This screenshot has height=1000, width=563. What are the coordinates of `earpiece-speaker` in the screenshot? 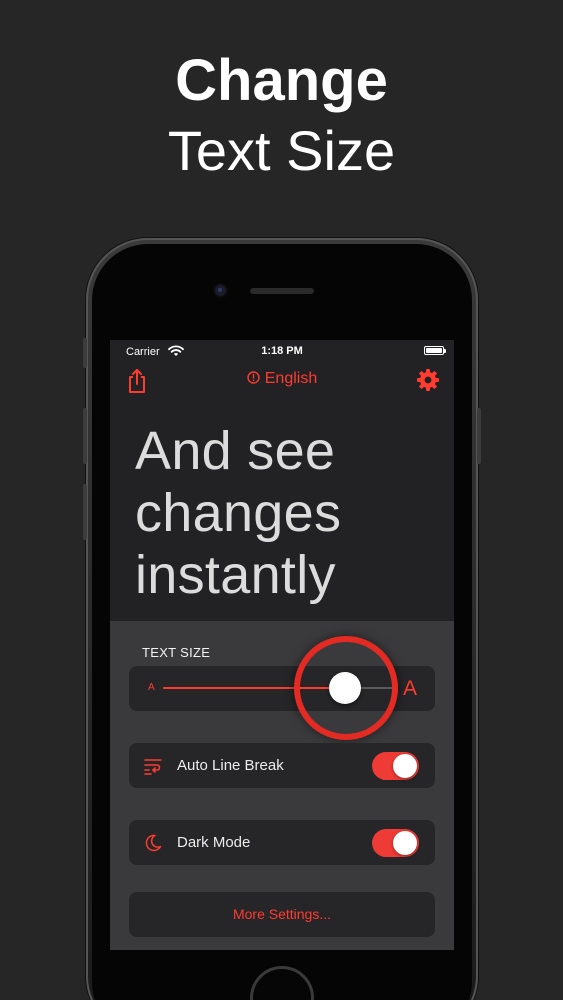 It's located at (282, 291).